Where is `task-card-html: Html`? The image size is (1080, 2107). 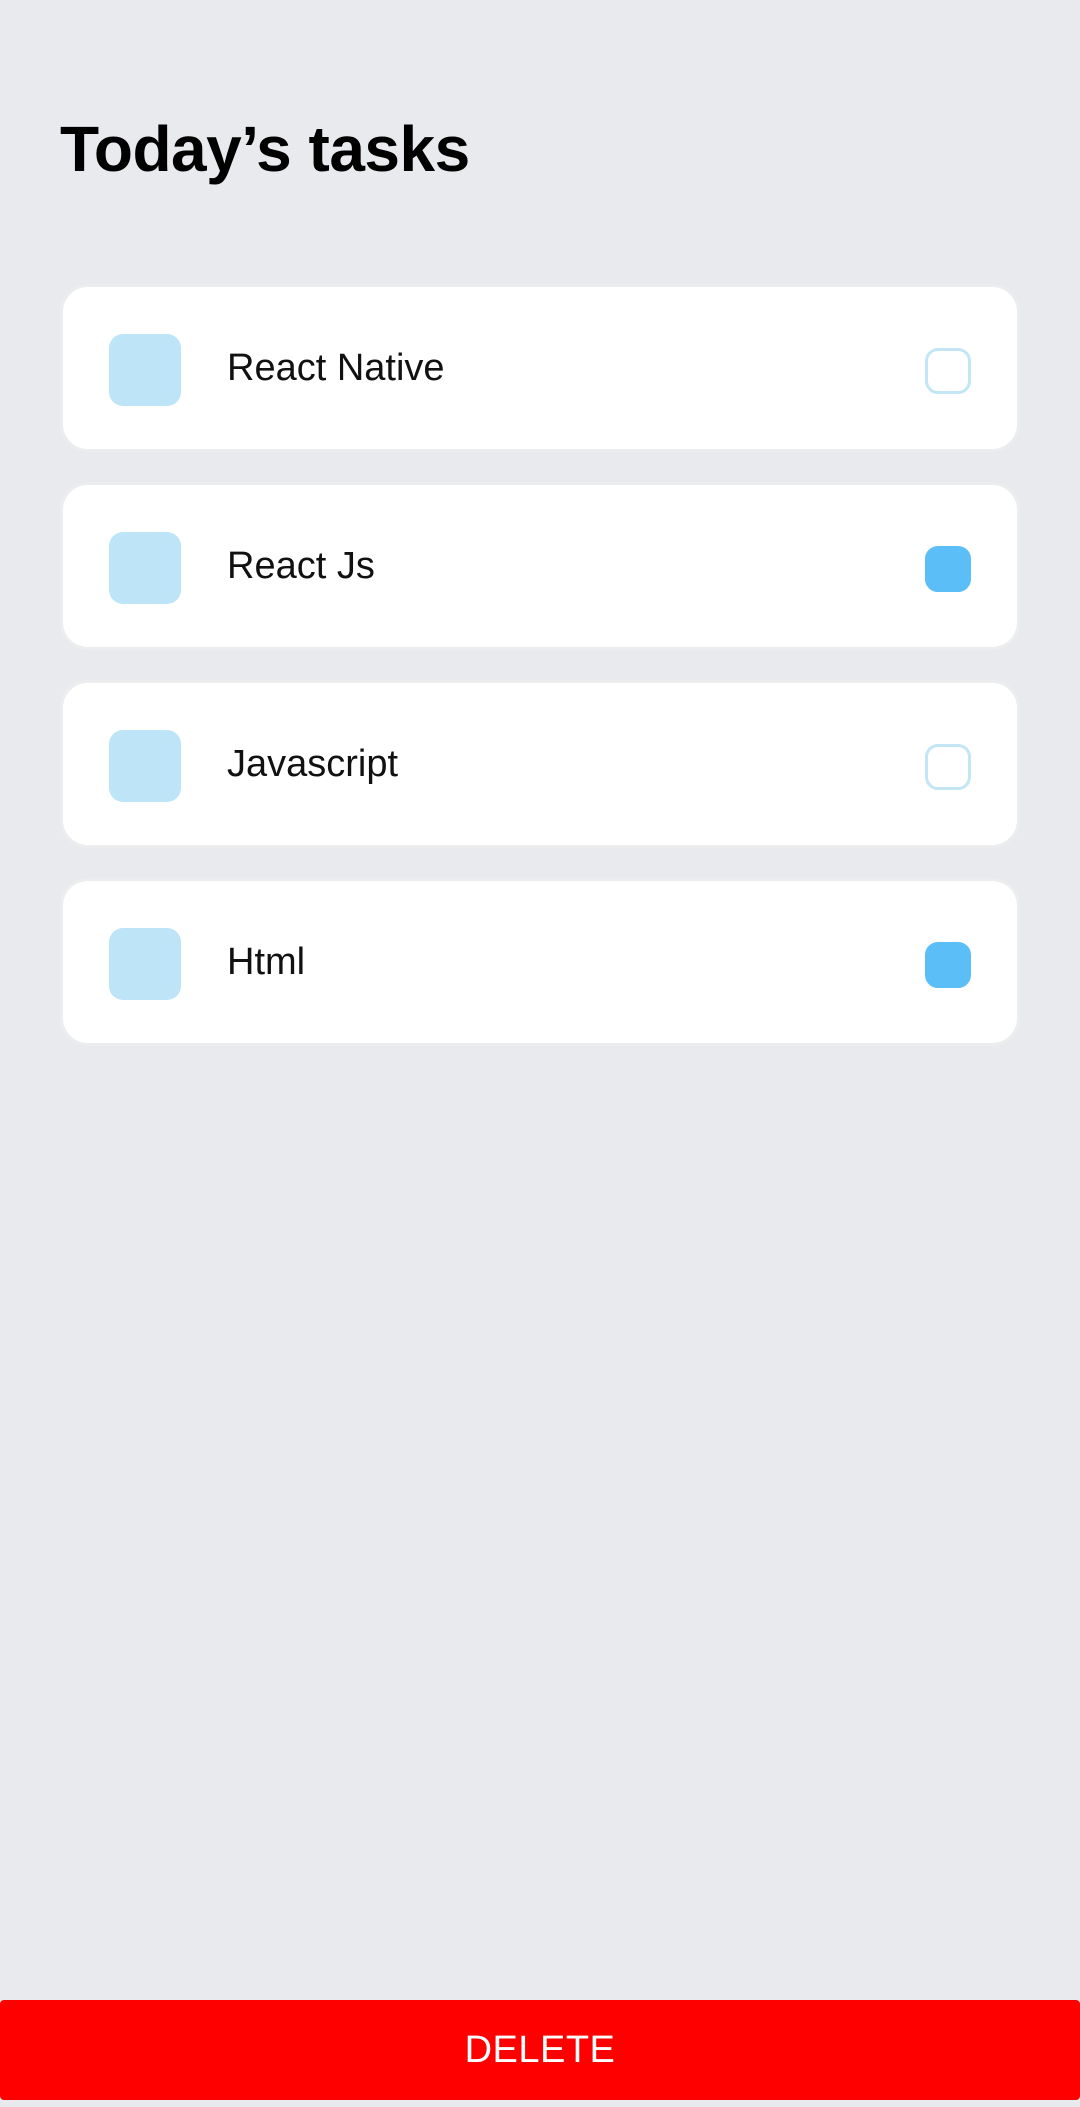
task-card-html: Html is located at coordinates (540, 962).